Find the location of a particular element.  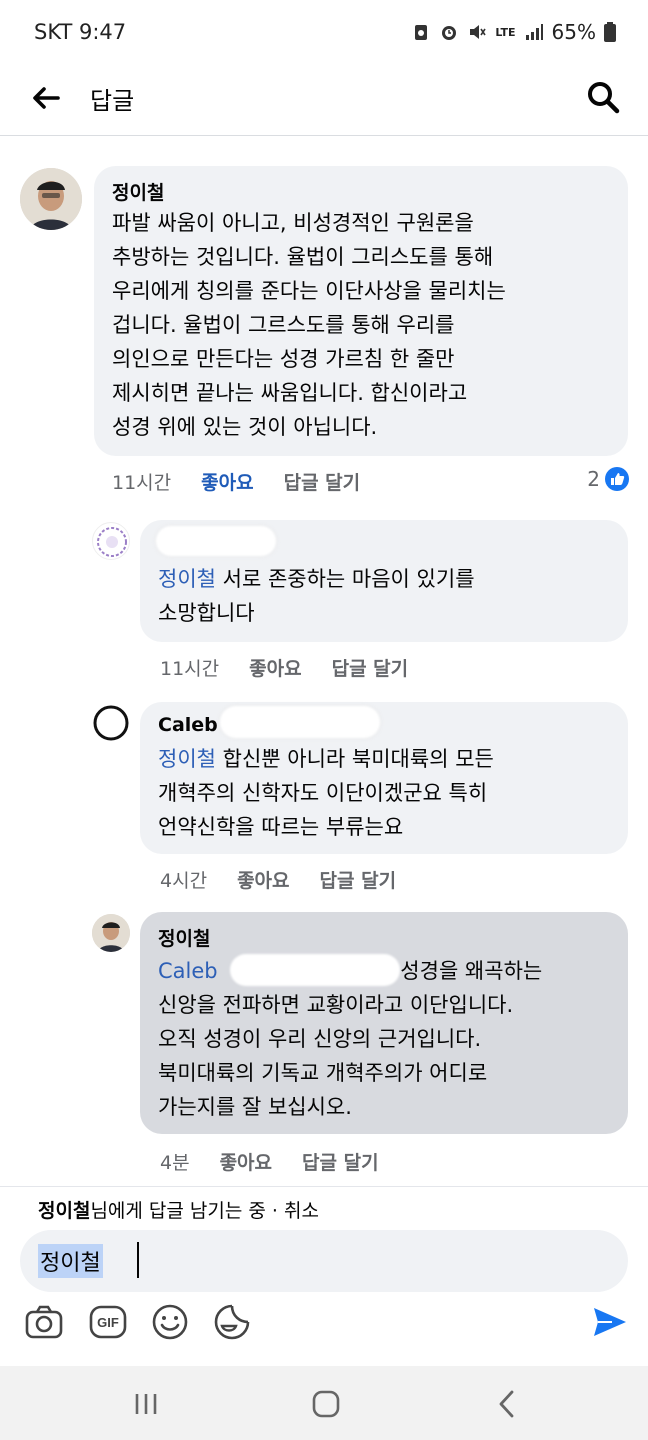

gif-icon: GIF is located at coordinates (108, 1322).